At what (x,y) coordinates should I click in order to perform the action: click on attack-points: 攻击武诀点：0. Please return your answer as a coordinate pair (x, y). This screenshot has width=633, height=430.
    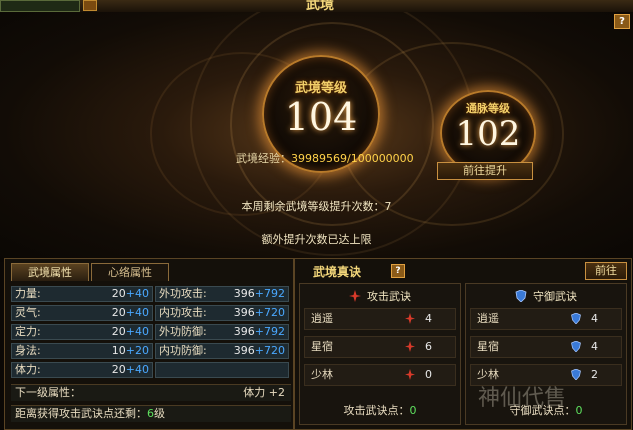
    Looking at the image, I should click on (380, 410).